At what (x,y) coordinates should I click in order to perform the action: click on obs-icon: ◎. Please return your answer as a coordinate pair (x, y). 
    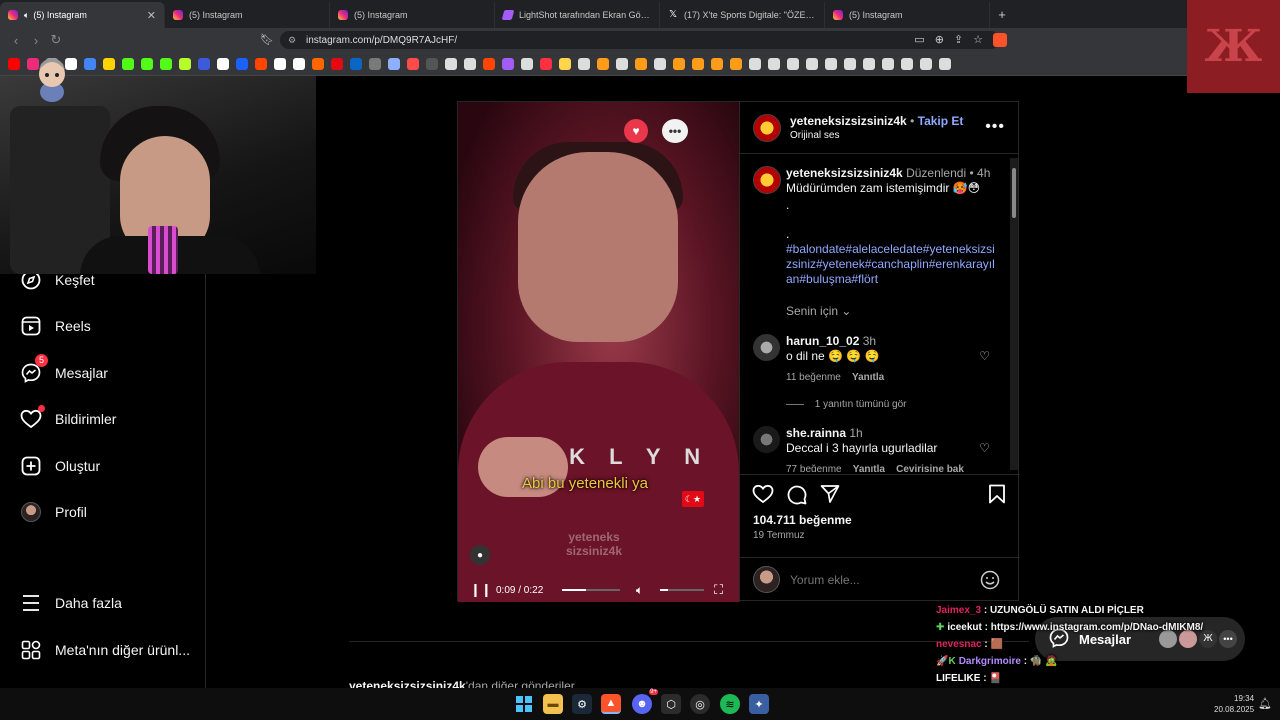
    Looking at the image, I should click on (700, 704).